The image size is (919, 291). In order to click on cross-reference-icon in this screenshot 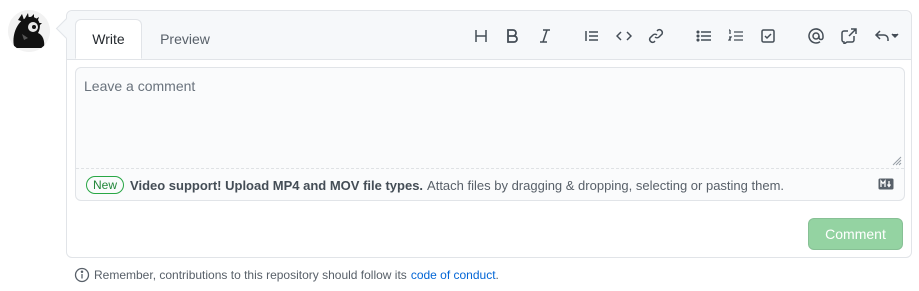, I will do `click(849, 36)`.